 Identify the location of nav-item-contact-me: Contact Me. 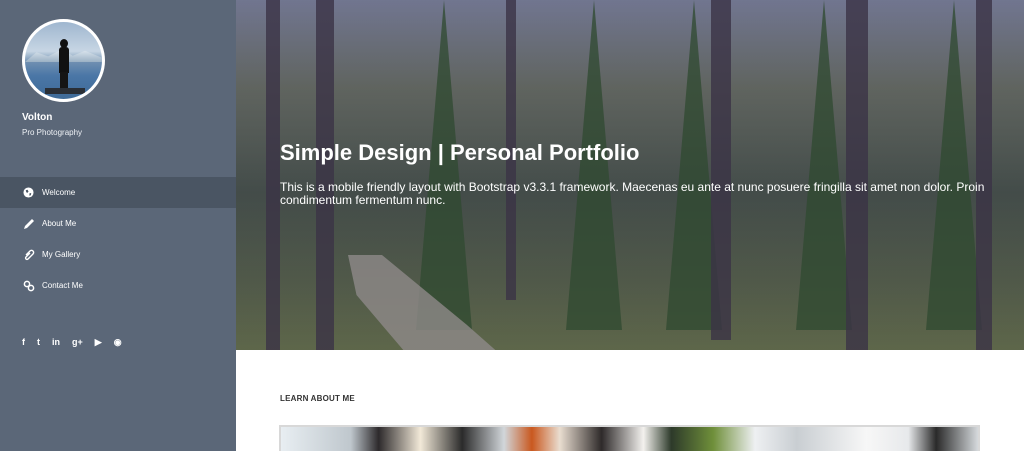
(118, 285).